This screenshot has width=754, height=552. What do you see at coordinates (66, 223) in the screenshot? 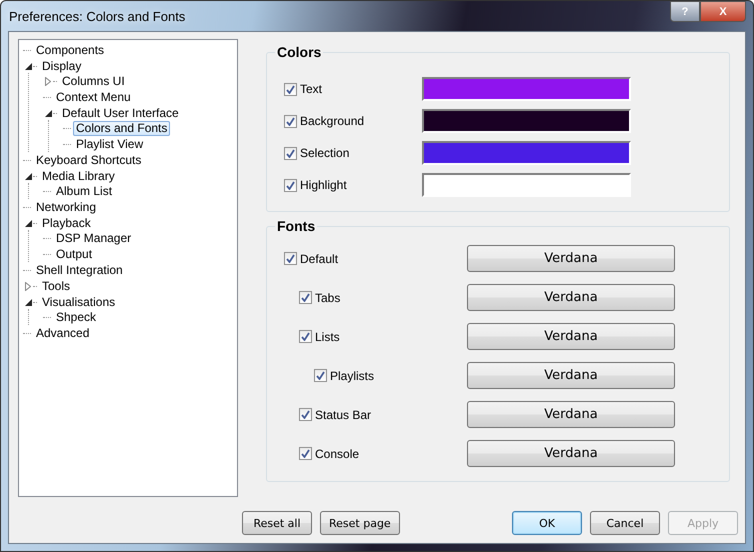
I see `tree-item: Playback` at bounding box center [66, 223].